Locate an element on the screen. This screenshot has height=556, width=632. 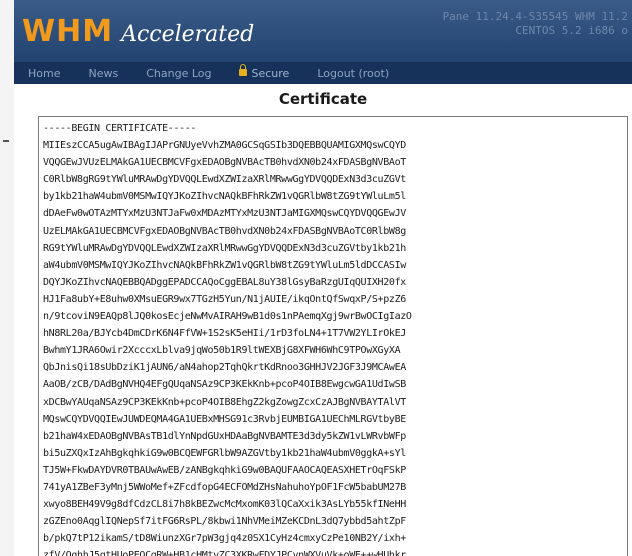
whm-logo: WHM Accelerated is located at coordinates (138, 31).